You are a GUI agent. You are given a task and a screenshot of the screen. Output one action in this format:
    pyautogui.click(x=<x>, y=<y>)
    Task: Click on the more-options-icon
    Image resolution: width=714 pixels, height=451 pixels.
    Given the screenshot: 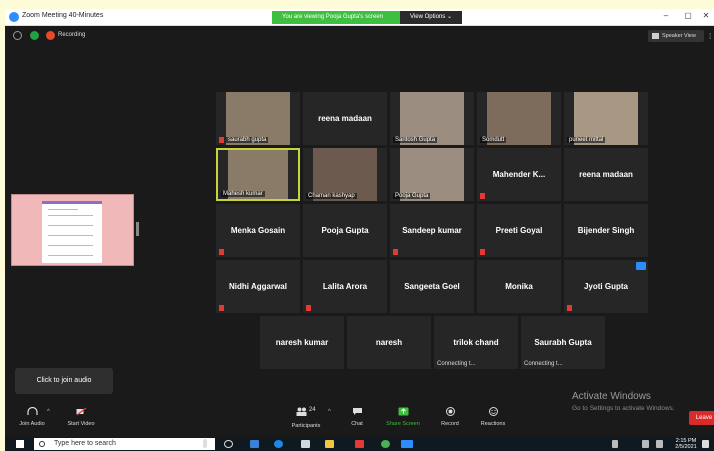 What is the action you would take?
    pyautogui.click(x=641, y=266)
    